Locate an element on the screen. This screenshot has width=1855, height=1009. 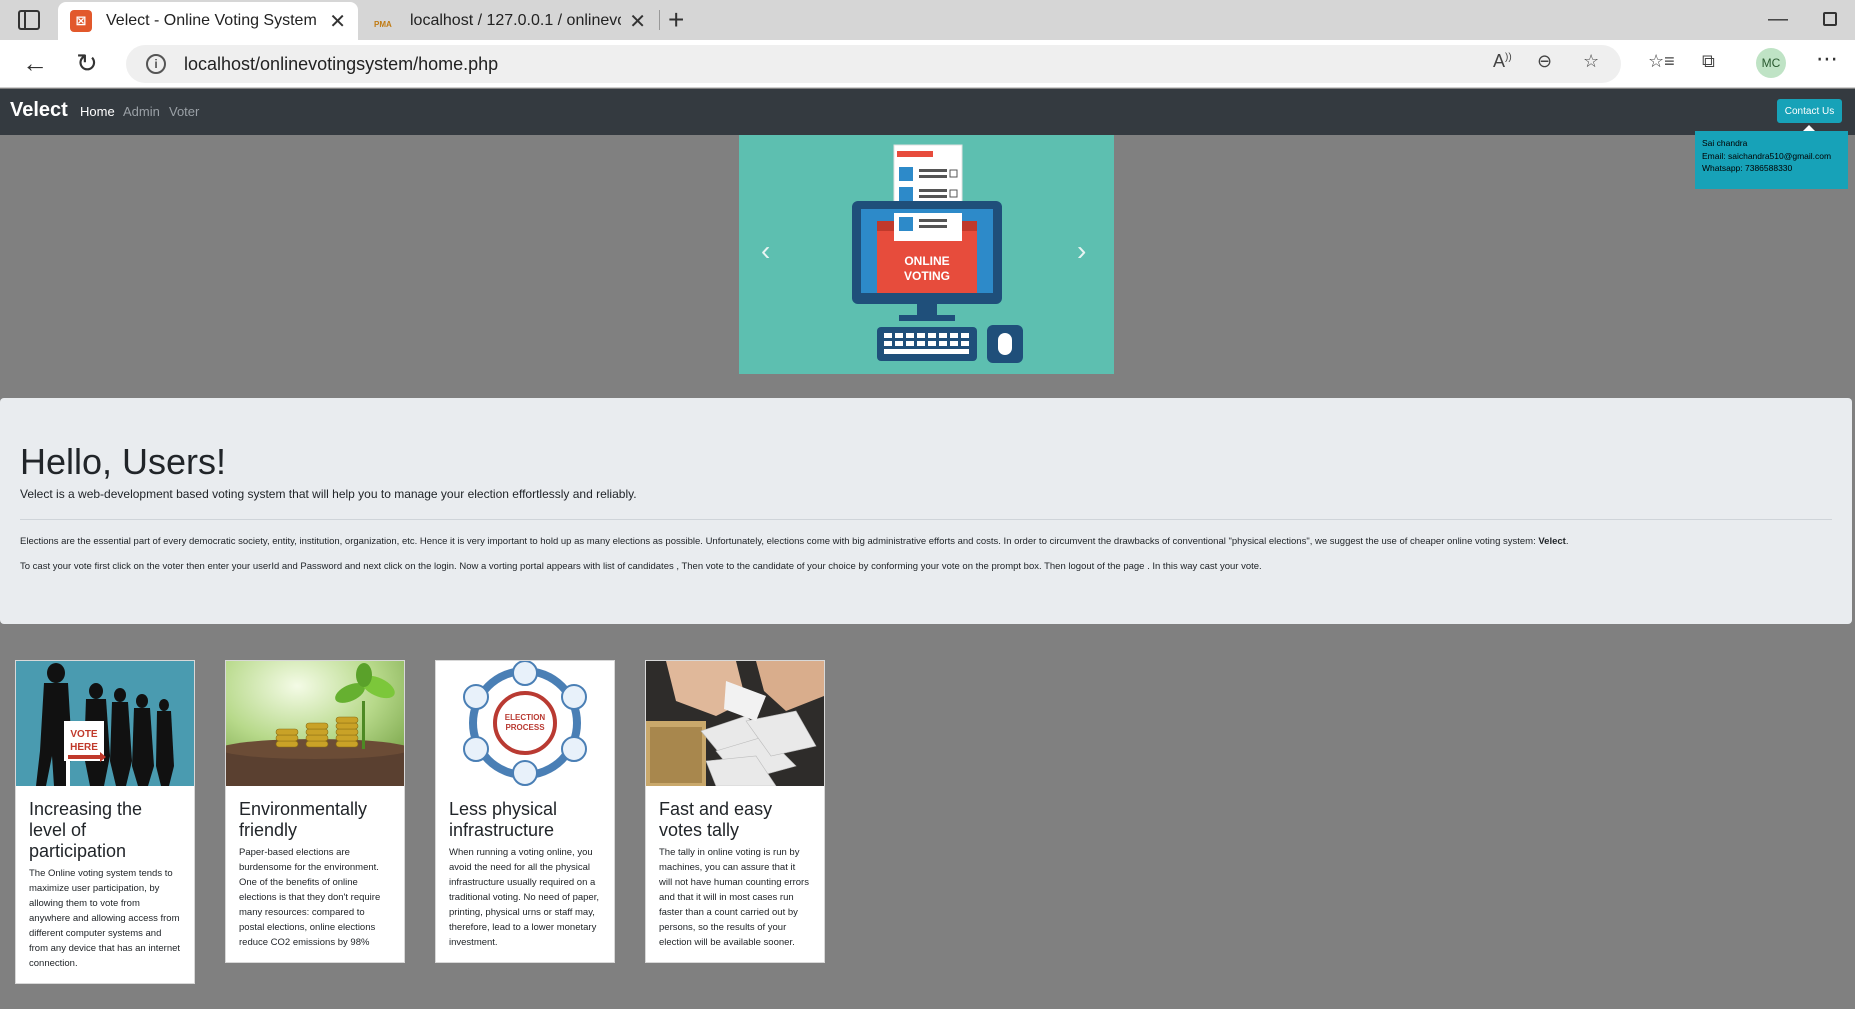
zoom-out-icon: ⊖ is located at coordinates (1544, 61).